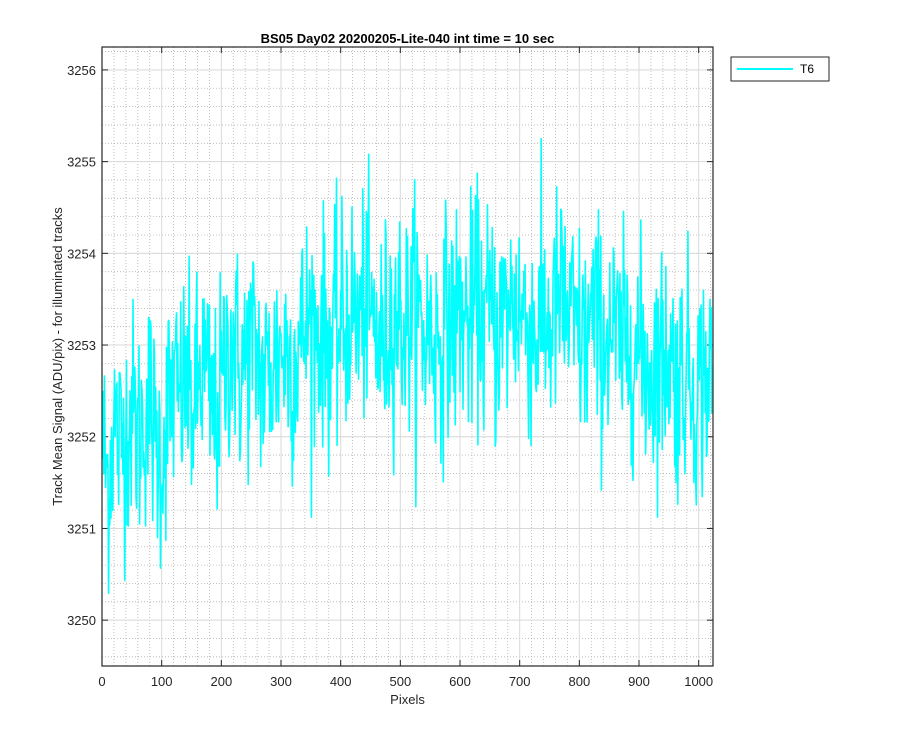  What do you see at coordinates (81, 345) in the screenshot?
I see `y-tick-label: 3253` at bounding box center [81, 345].